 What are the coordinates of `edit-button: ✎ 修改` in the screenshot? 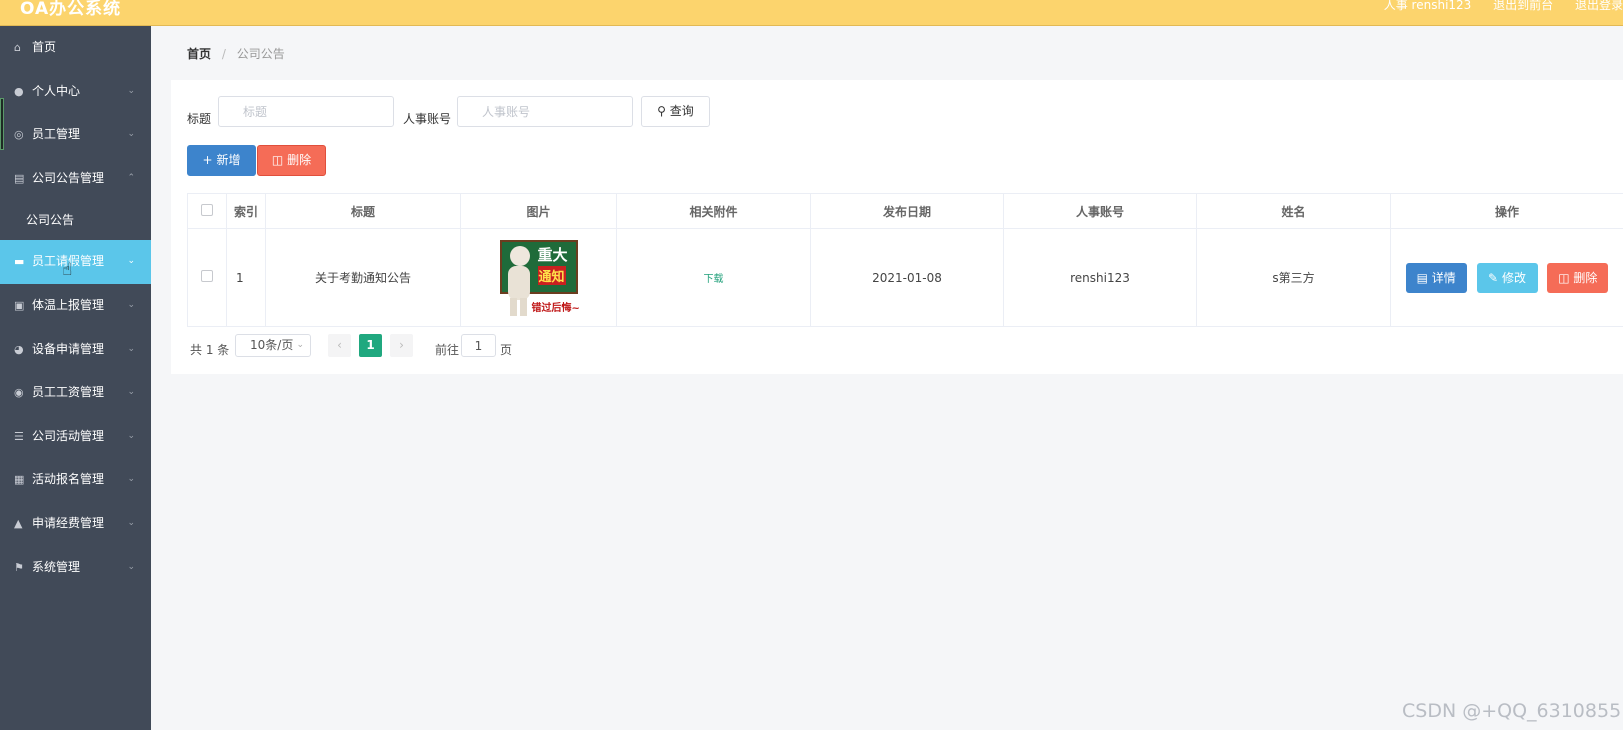 It's located at (1507, 277).